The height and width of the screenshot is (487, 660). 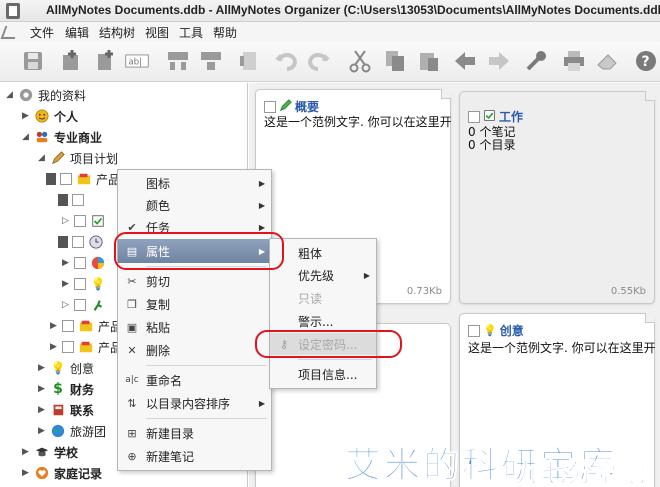 I want to click on printer-icon, so click(x=574, y=61).